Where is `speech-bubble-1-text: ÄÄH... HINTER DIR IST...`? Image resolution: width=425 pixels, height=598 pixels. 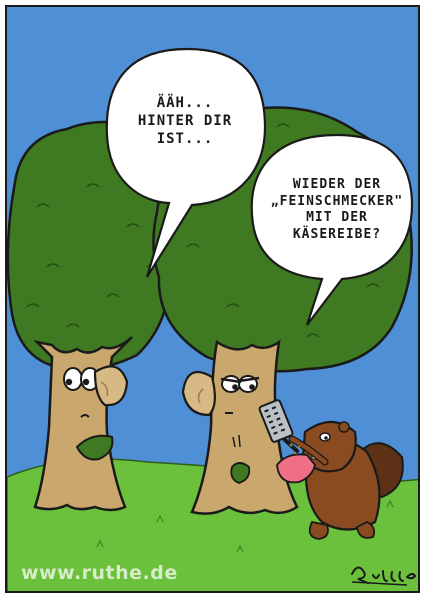 speech-bubble-1-text: ÄÄH... HINTER DIR IST... is located at coordinates (185, 122).